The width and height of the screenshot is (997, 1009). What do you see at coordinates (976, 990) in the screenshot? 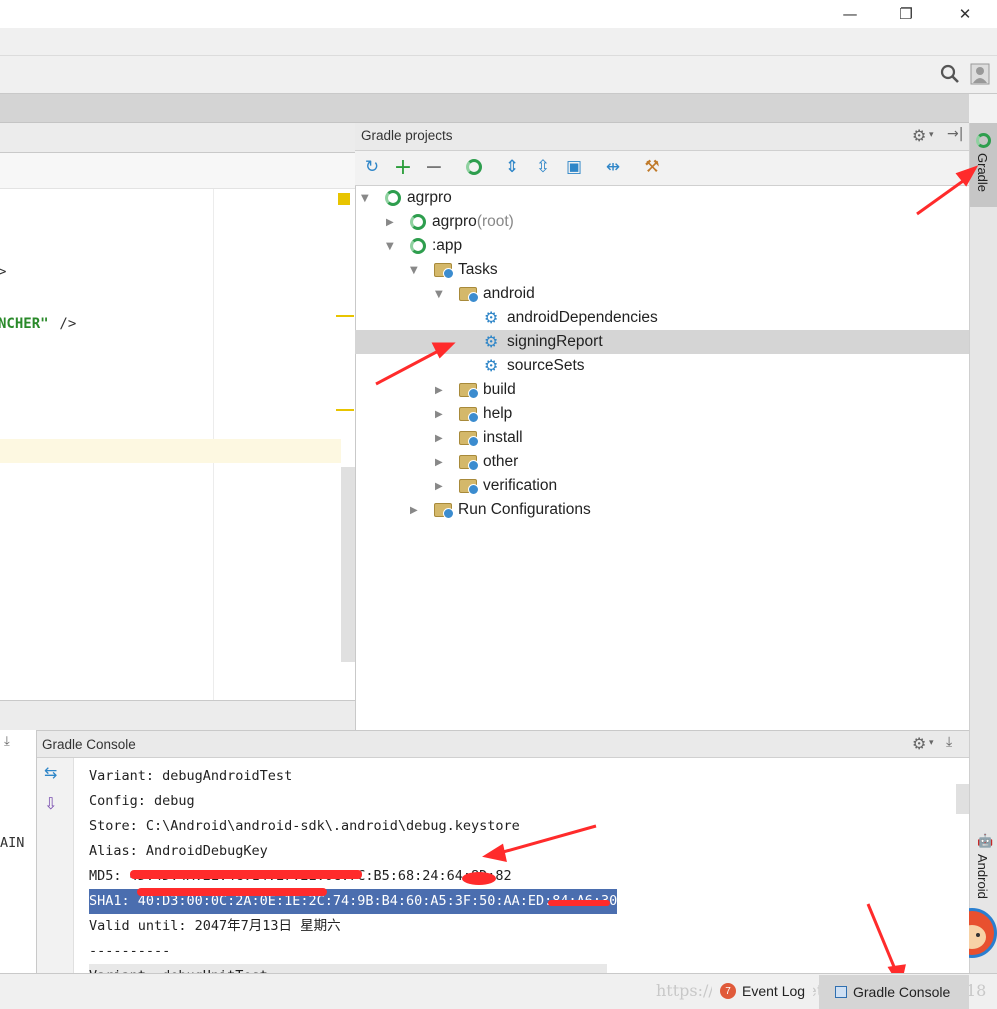
I see `watermark-text: 18` at bounding box center [976, 990].